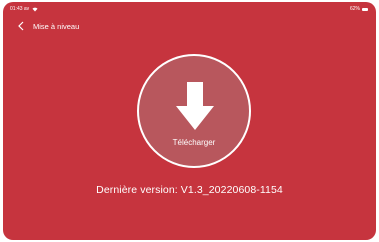  I want to click on arrow-down-icon, so click(195, 106).